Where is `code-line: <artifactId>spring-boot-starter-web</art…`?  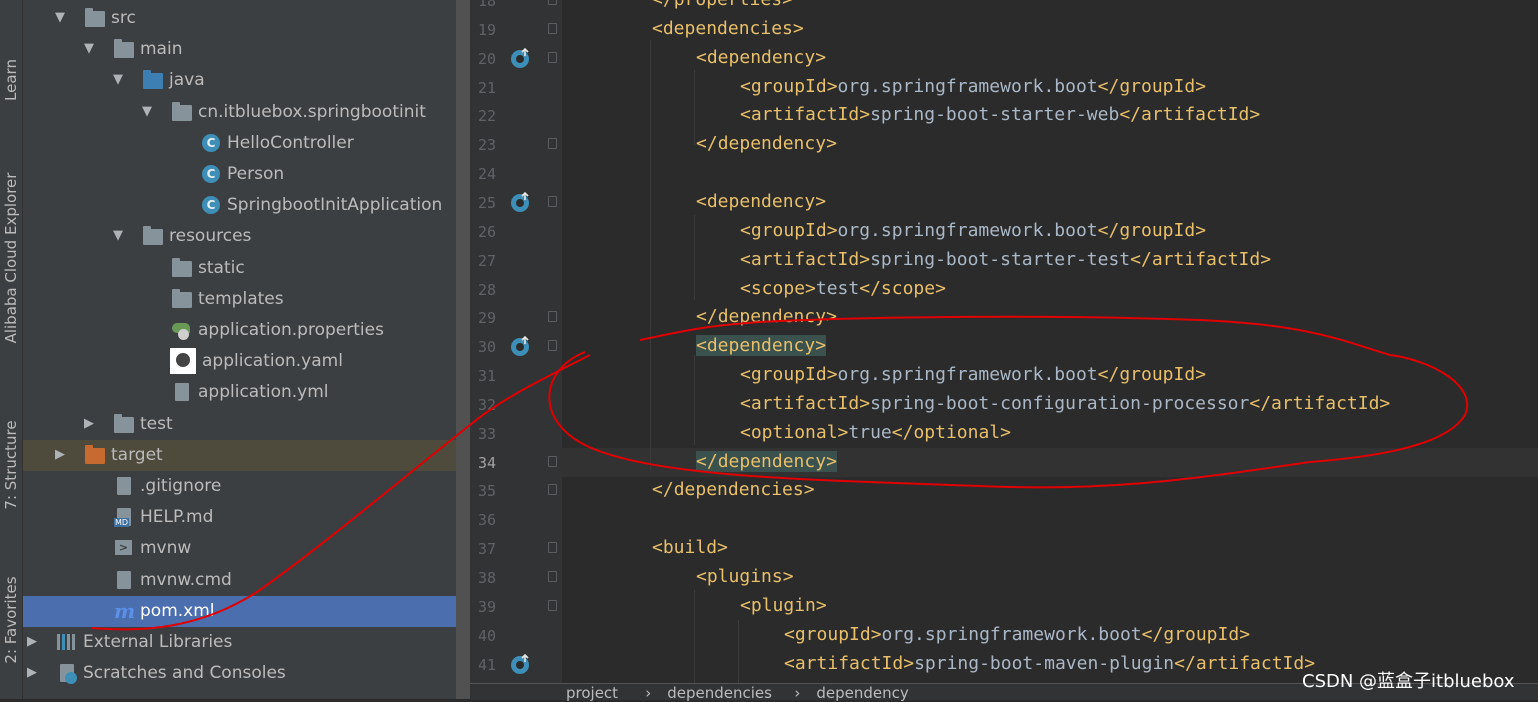 code-line: <artifactId>spring-boot-starter-web</art… is located at coordinates (1050, 115).